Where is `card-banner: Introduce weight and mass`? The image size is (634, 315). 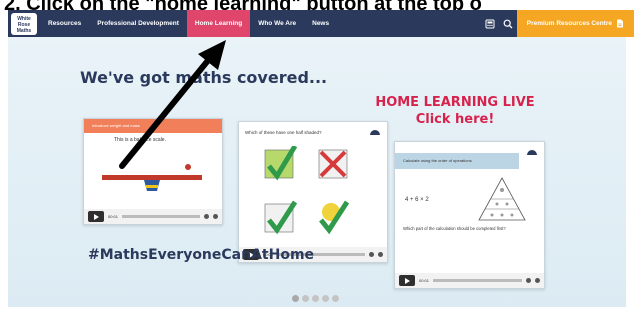
card-banner: Introduce weight and mass is located at coordinates (153, 126).